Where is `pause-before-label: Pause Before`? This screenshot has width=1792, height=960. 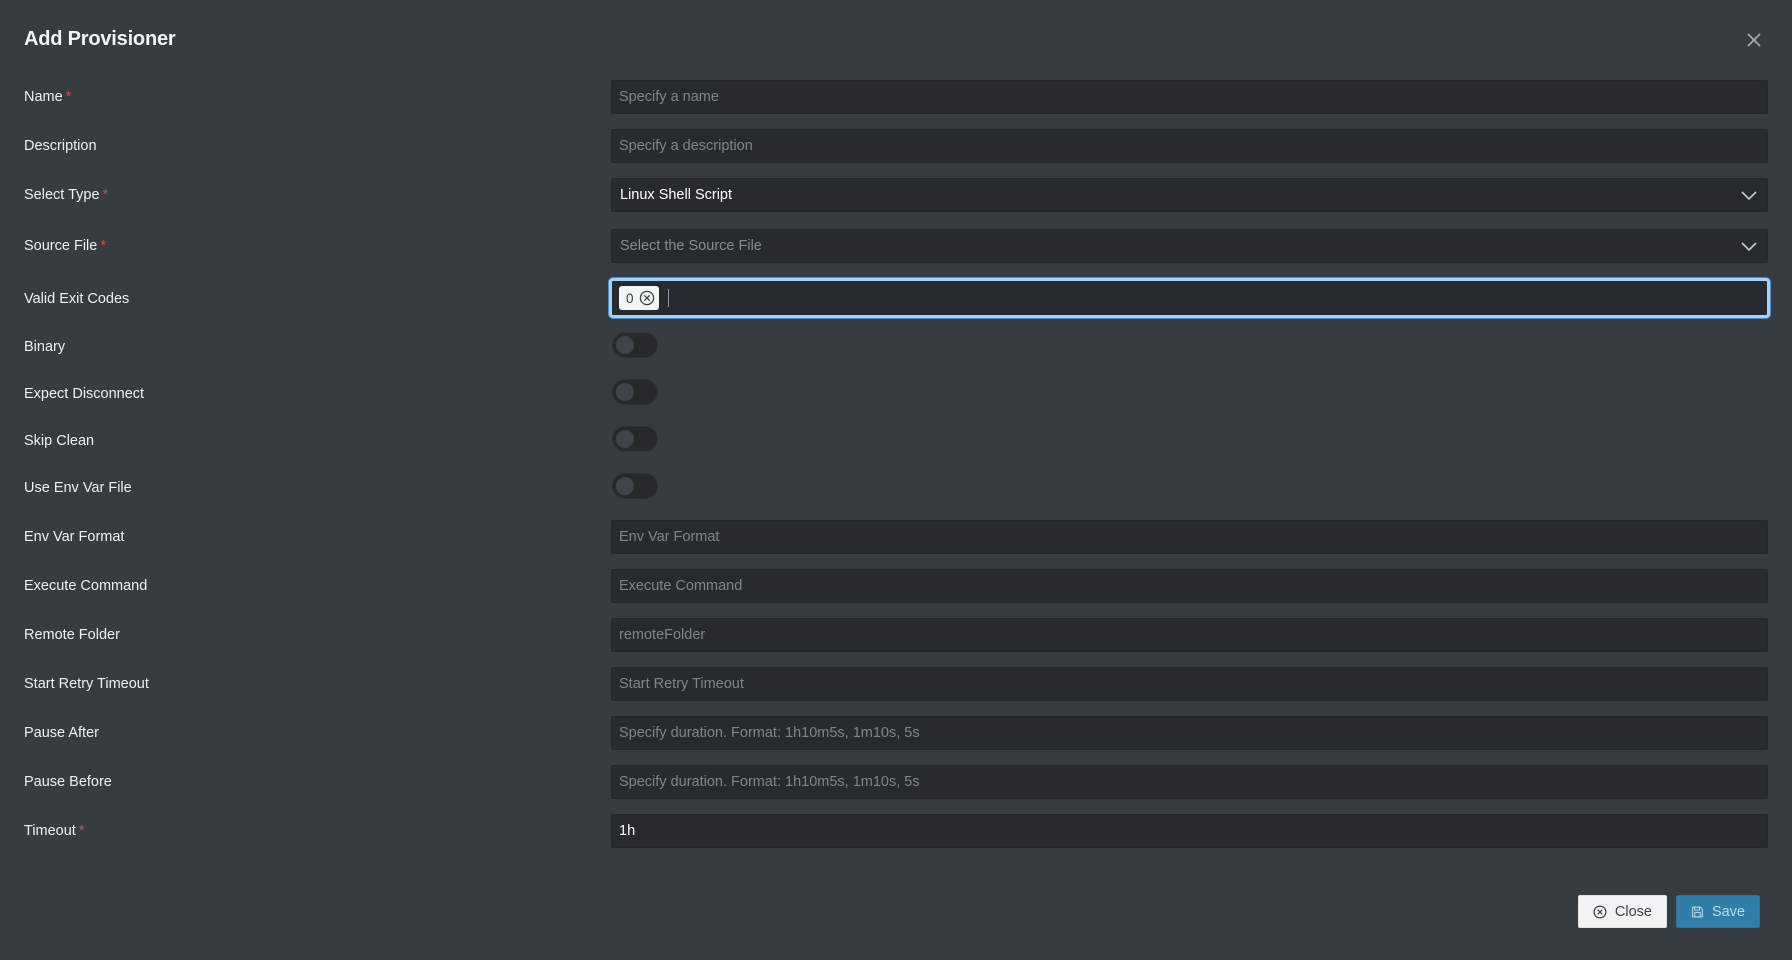 pause-before-label: Pause Before is located at coordinates (68, 782).